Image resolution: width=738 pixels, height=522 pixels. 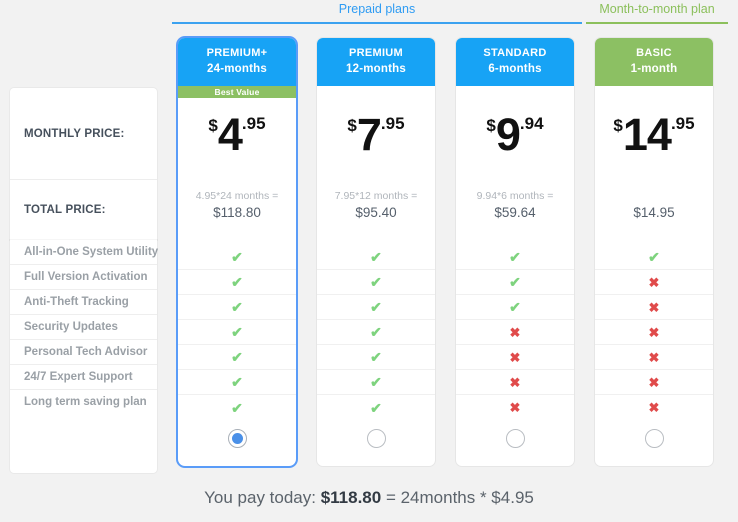 I want to click on total-price-amount: $59.64, so click(x=515, y=212).